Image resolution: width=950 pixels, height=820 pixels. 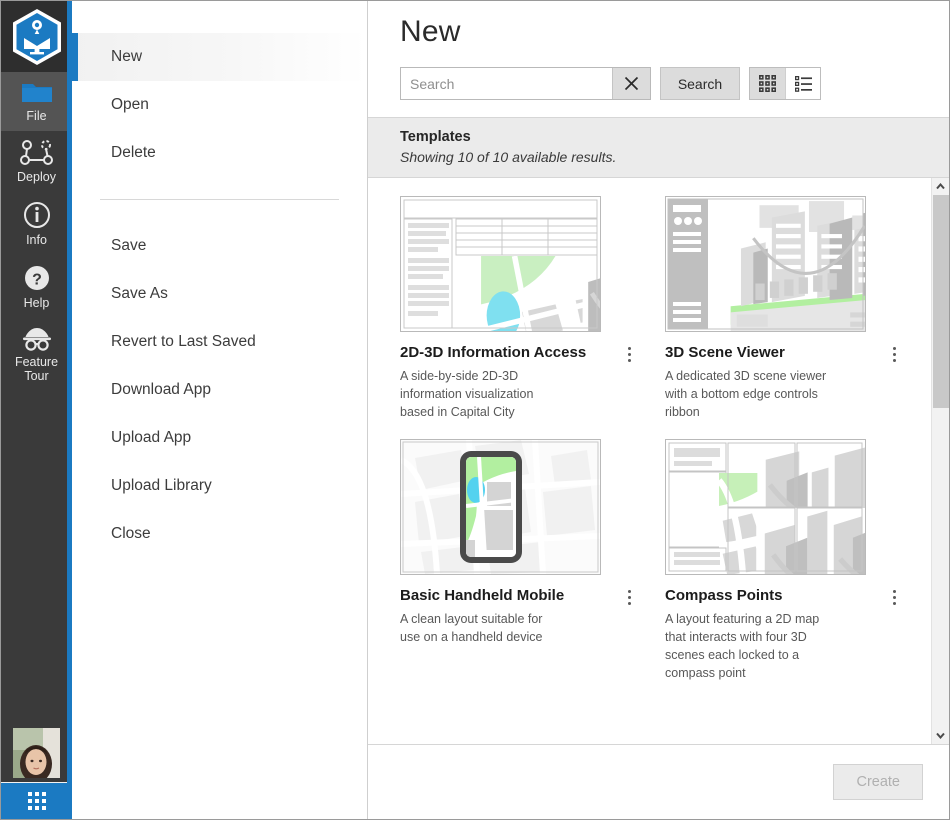 I want to click on menu-item-delete: Delete, so click(x=219, y=153).